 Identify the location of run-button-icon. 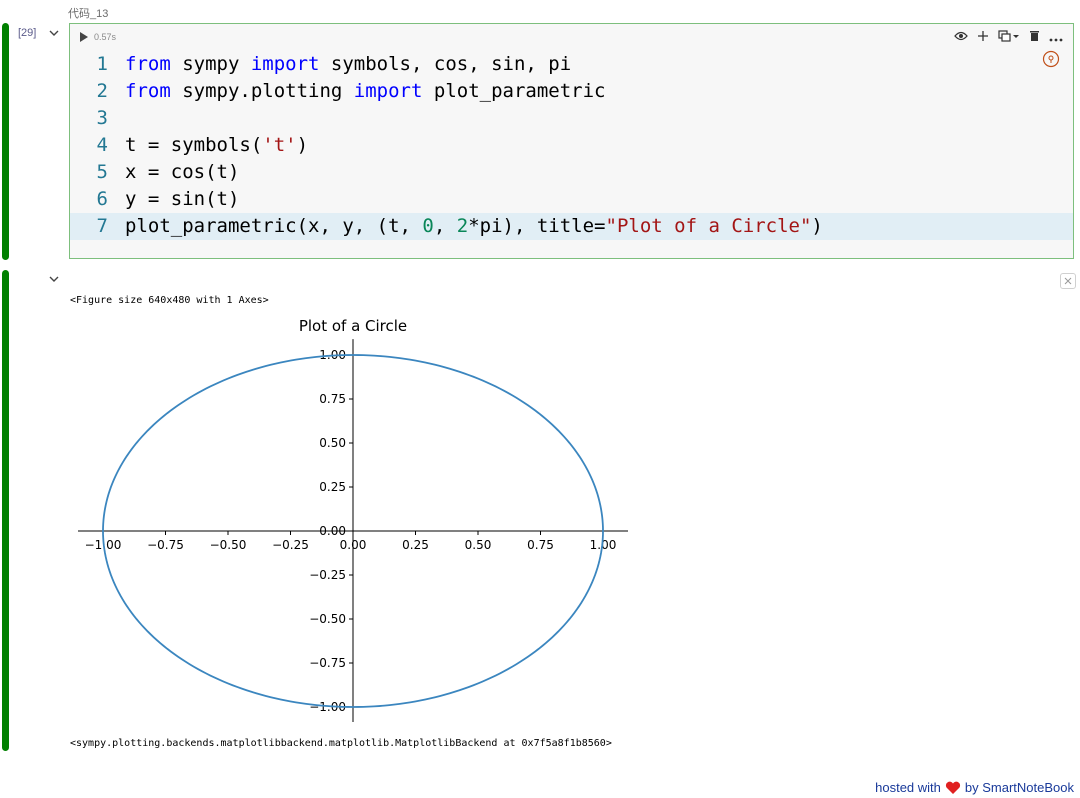
(84, 37).